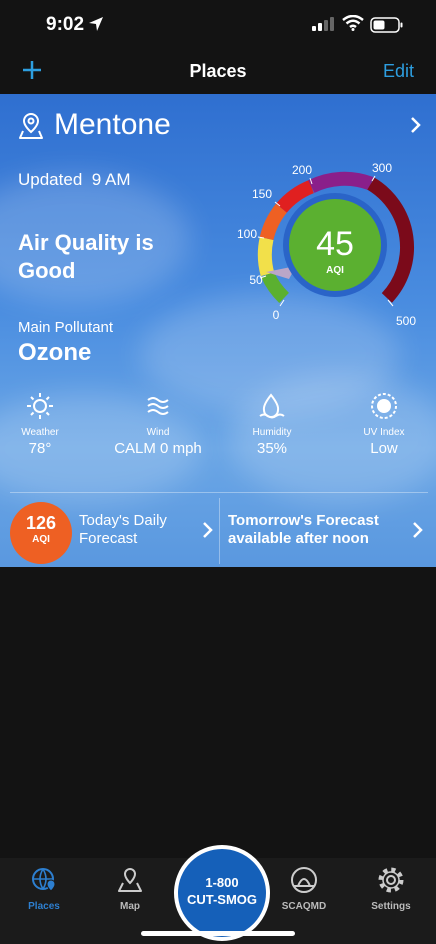 The height and width of the screenshot is (944, 436). I want to click on gauge-tick-label: 500, so click(406, 321).